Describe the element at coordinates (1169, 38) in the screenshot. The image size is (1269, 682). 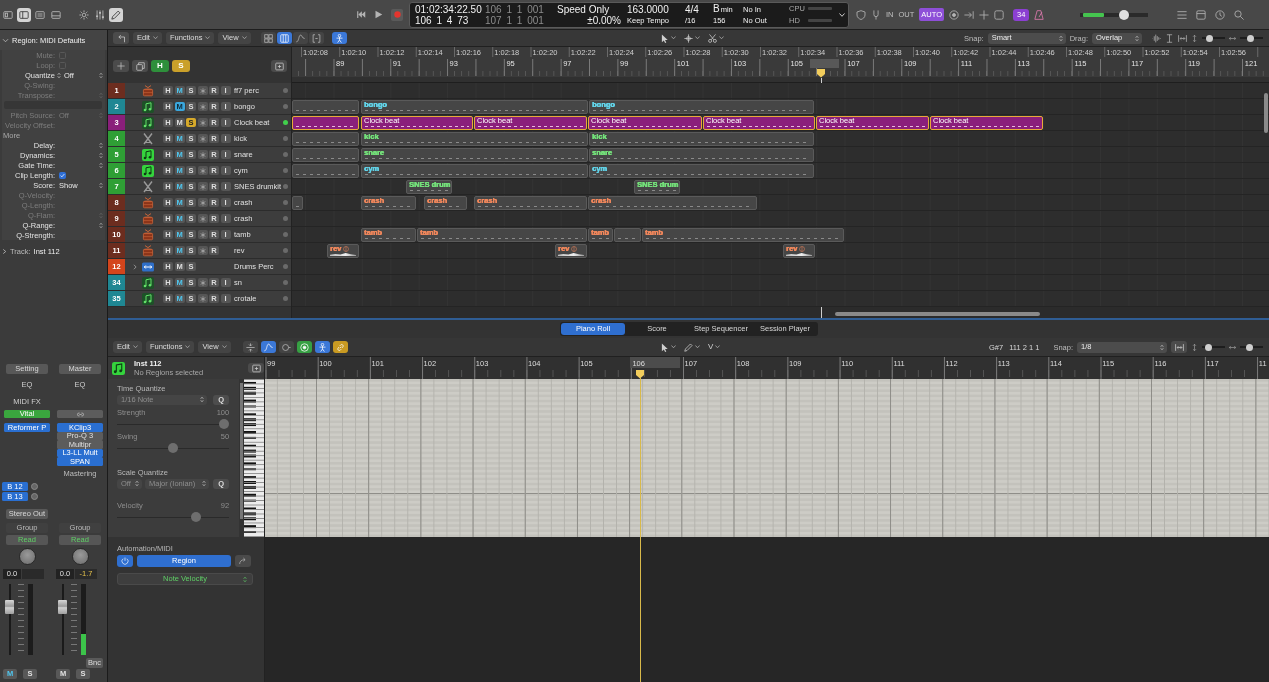
I see `i-beam-icon` at that location.